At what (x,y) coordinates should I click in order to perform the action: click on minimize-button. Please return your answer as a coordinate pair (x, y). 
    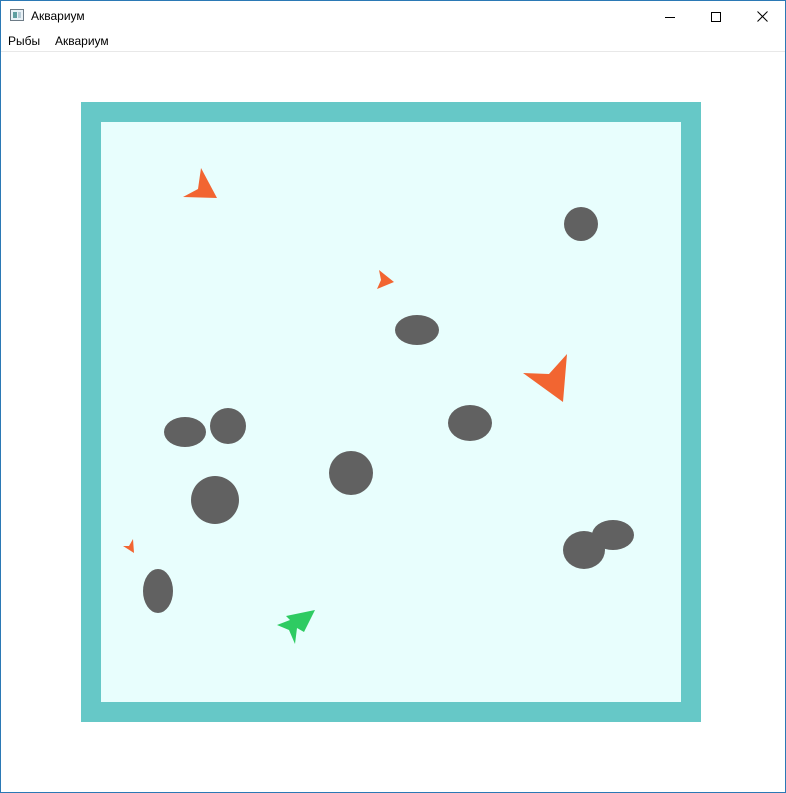
    Looking at the image, I should click on (670, 16).